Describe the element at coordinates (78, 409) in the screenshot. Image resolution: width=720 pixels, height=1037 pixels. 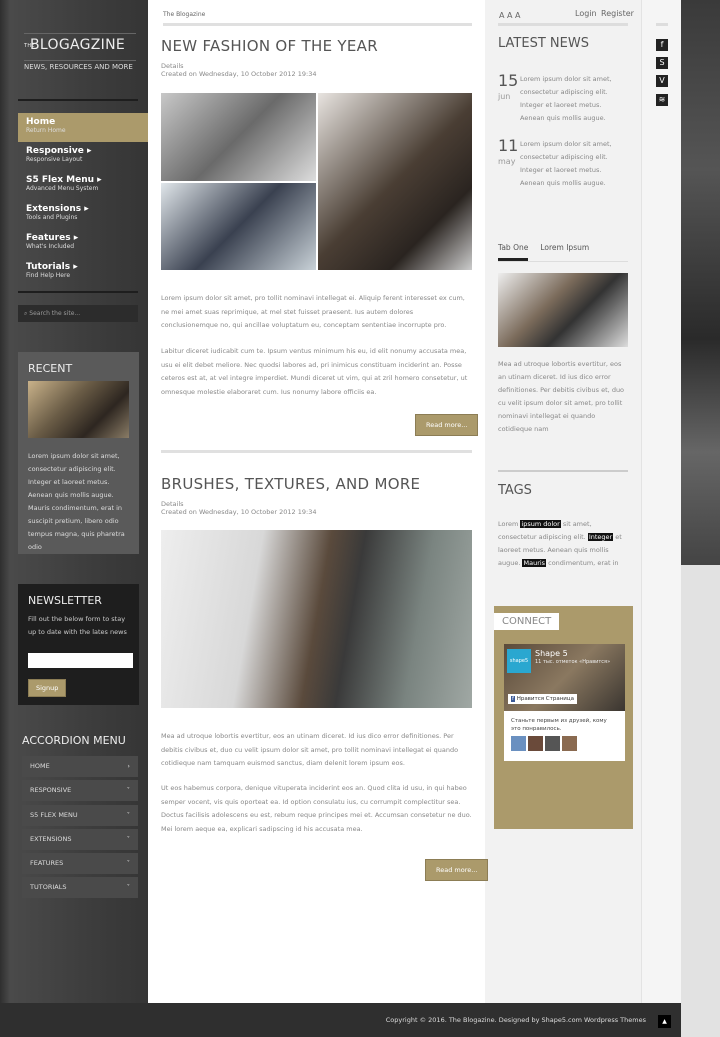
I see `recent-image` at that location.